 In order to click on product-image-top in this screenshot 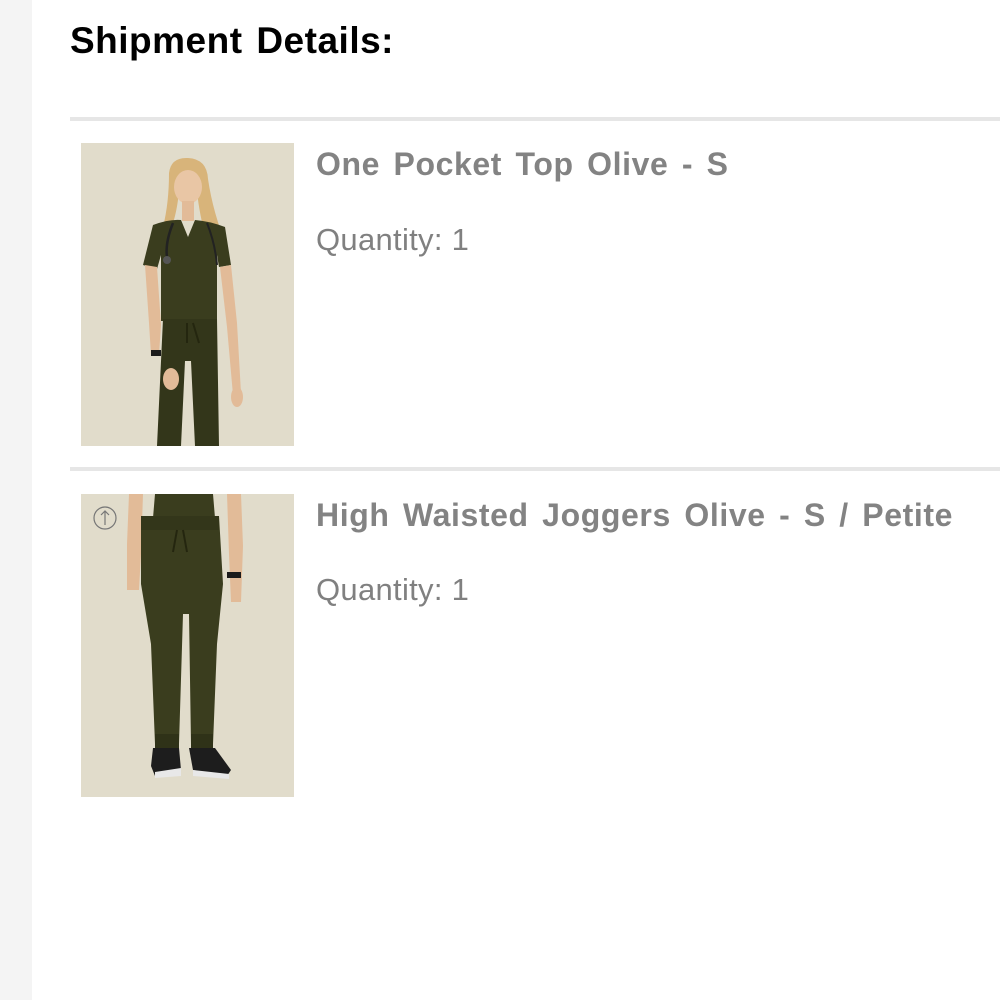, I will do `click(187, 294)`.